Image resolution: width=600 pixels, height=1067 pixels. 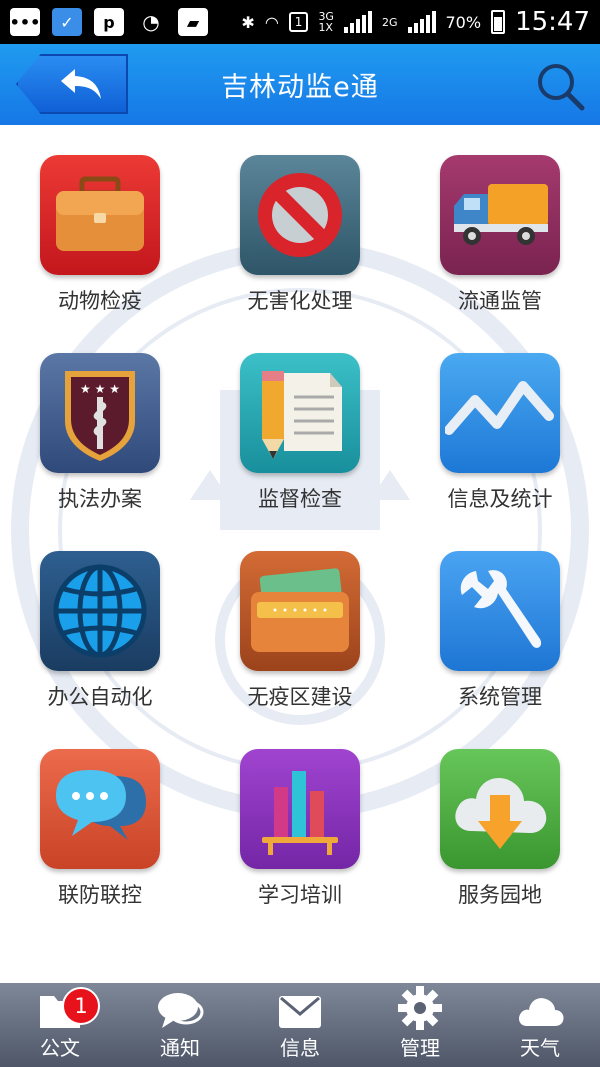 I want to click on globe-icon, so click(x=100, y=611).